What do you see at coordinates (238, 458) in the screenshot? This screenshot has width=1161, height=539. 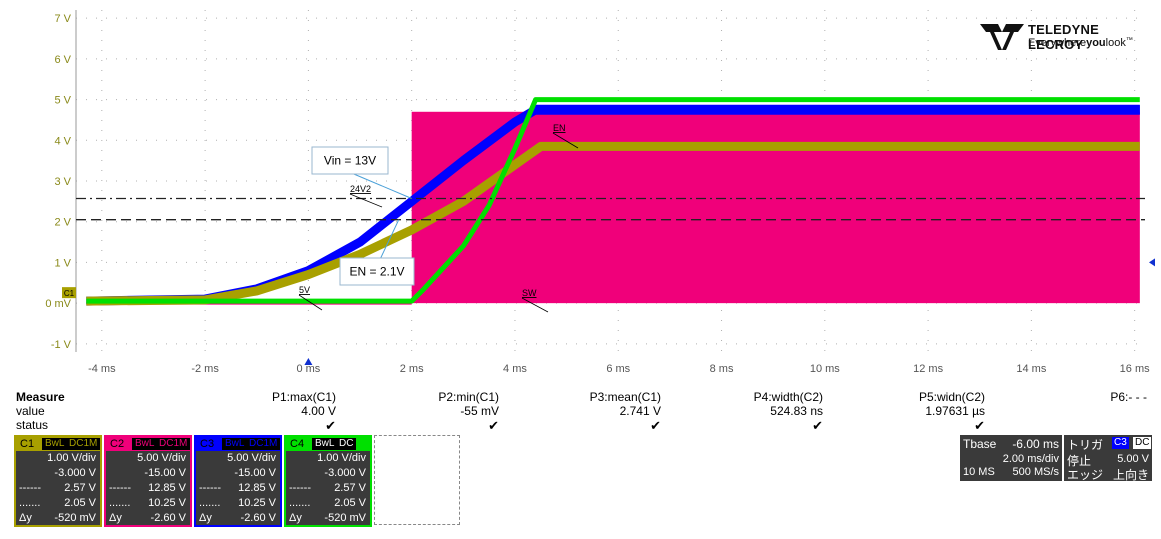 I see `volts-per-div-row: 5.00 V/div` at bounding box center [238, 458].